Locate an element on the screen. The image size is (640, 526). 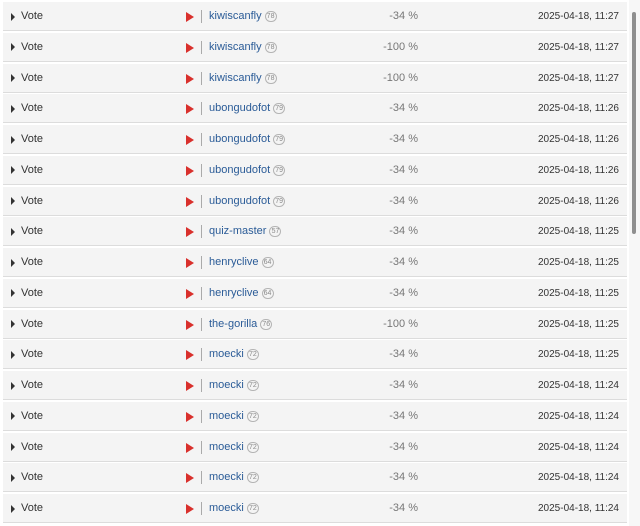
vote-row: Vote kiwiscanfly 78 -34 % 2025-04-18, 11:27 is located at coordinates (315, 16).